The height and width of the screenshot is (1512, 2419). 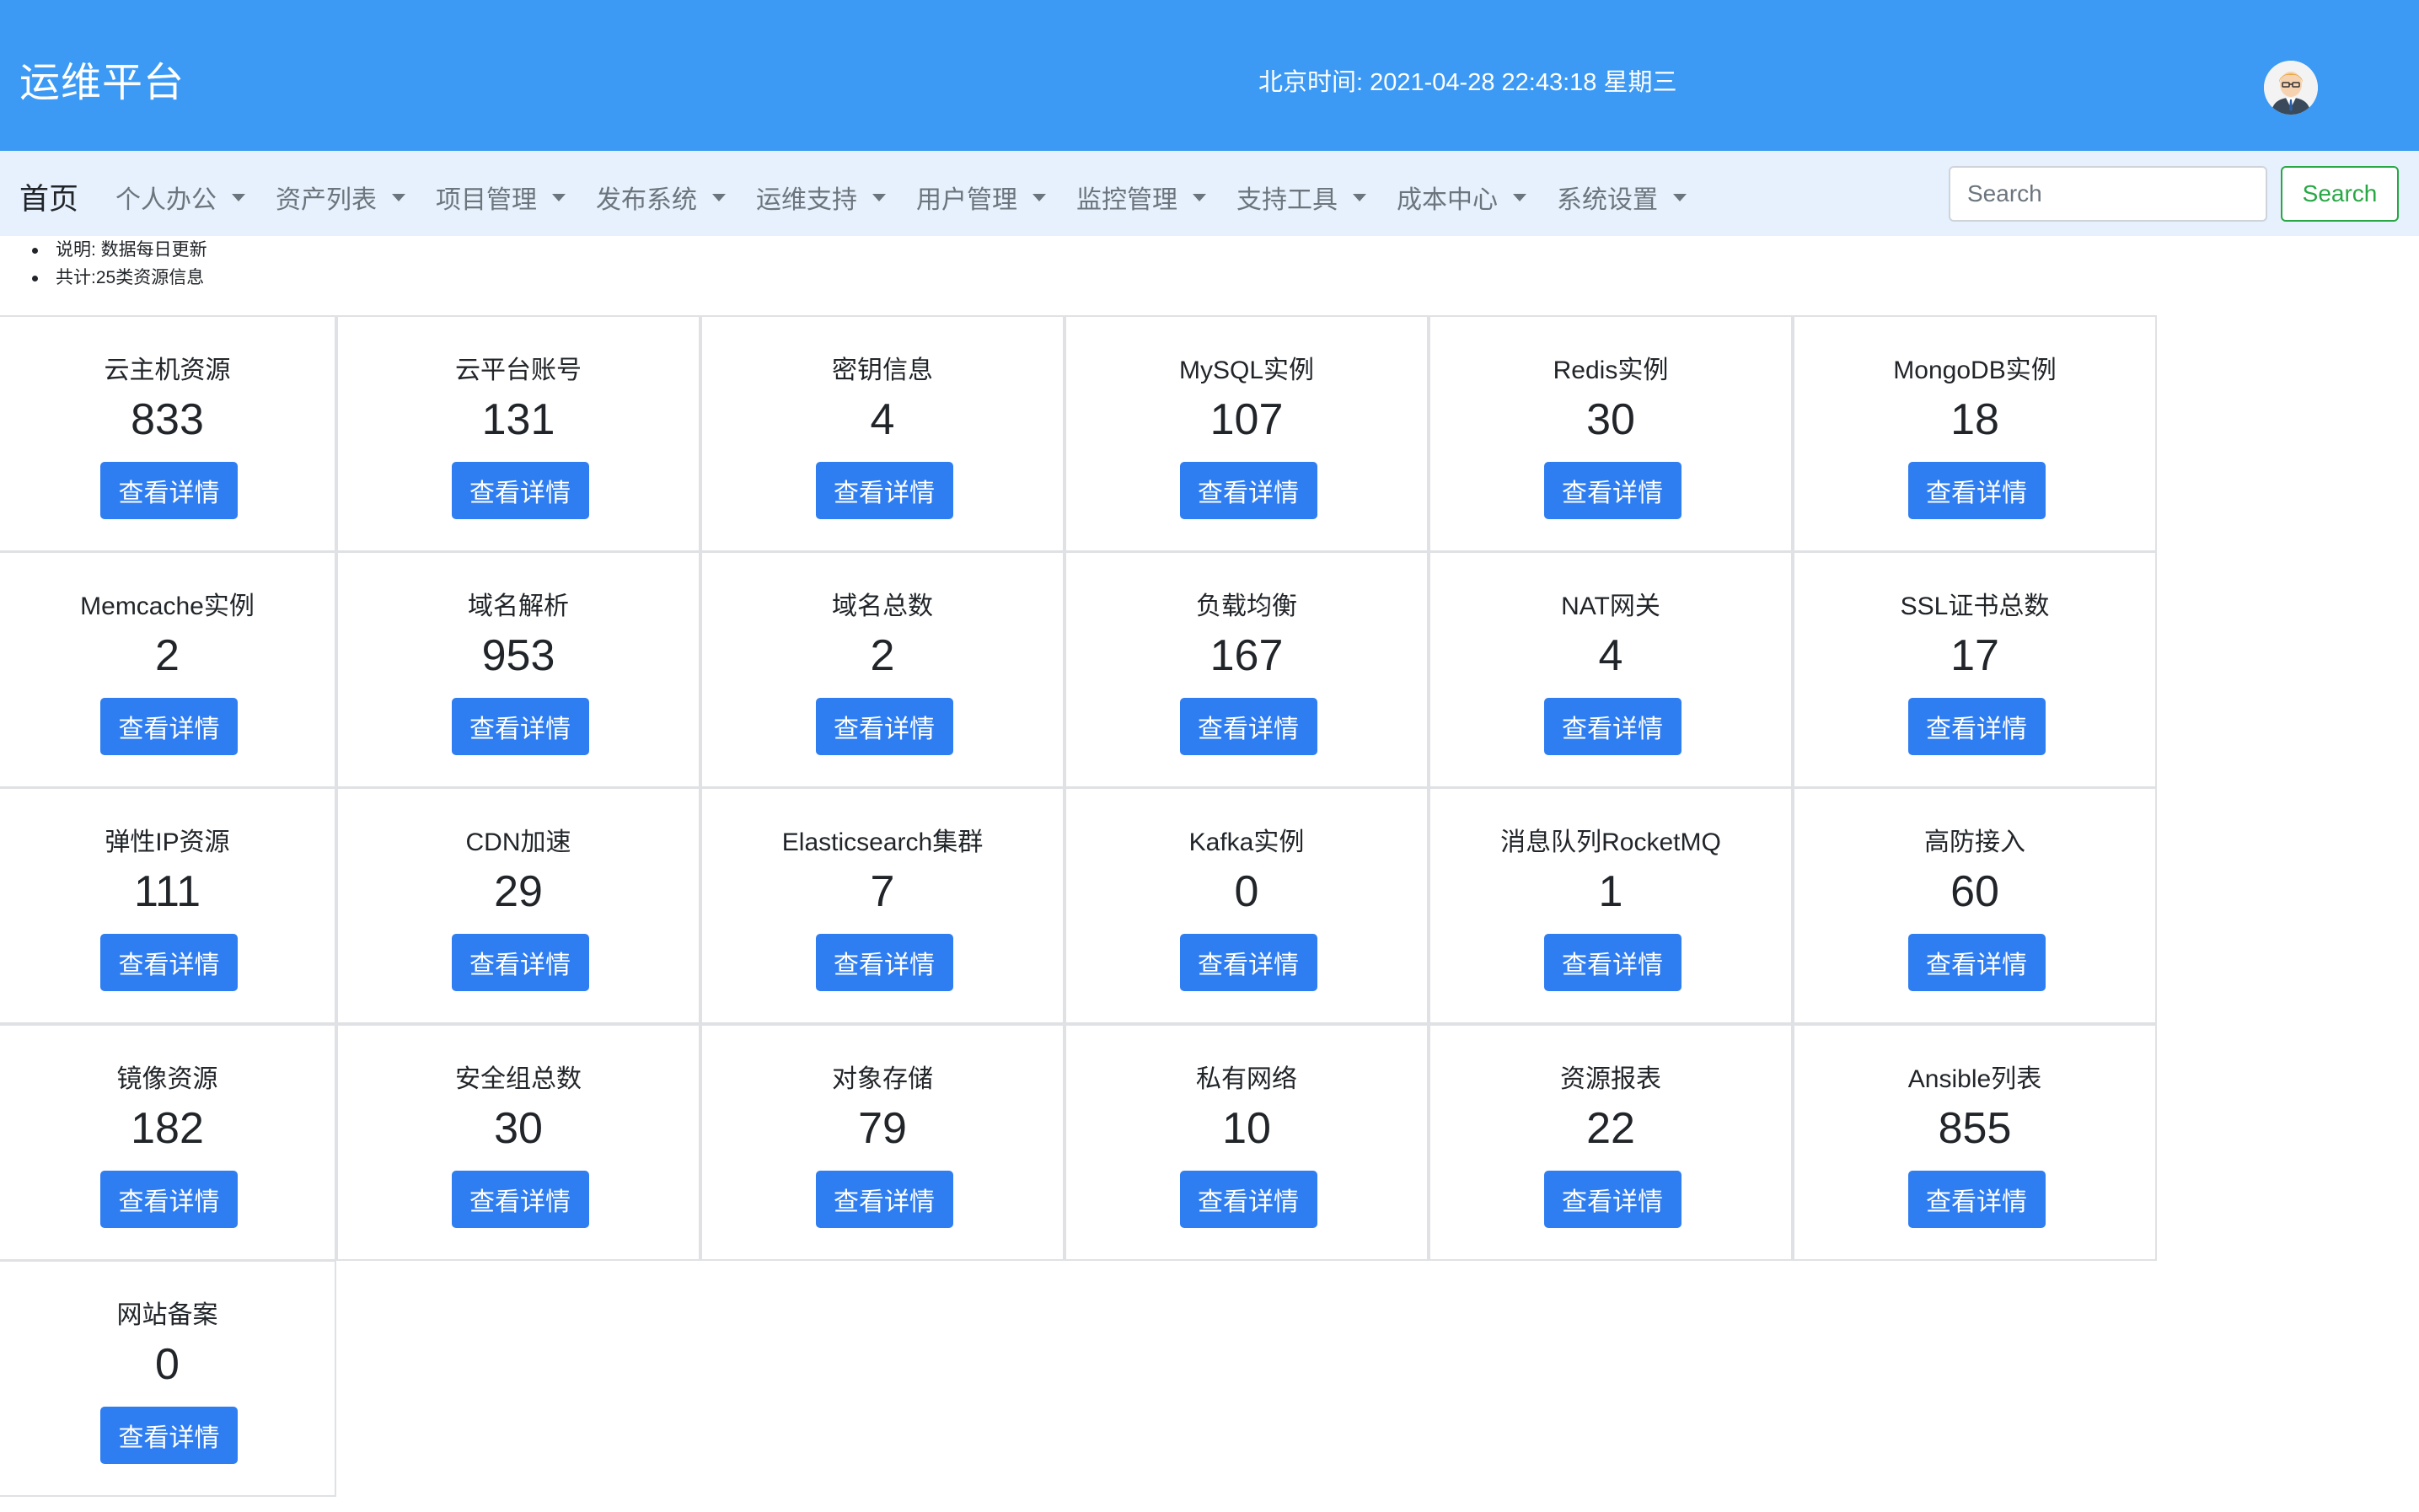 What do you see at coordinates (518, 419) in the screenshot?
I see `card-count: 131` at bounding box center [518, 419].